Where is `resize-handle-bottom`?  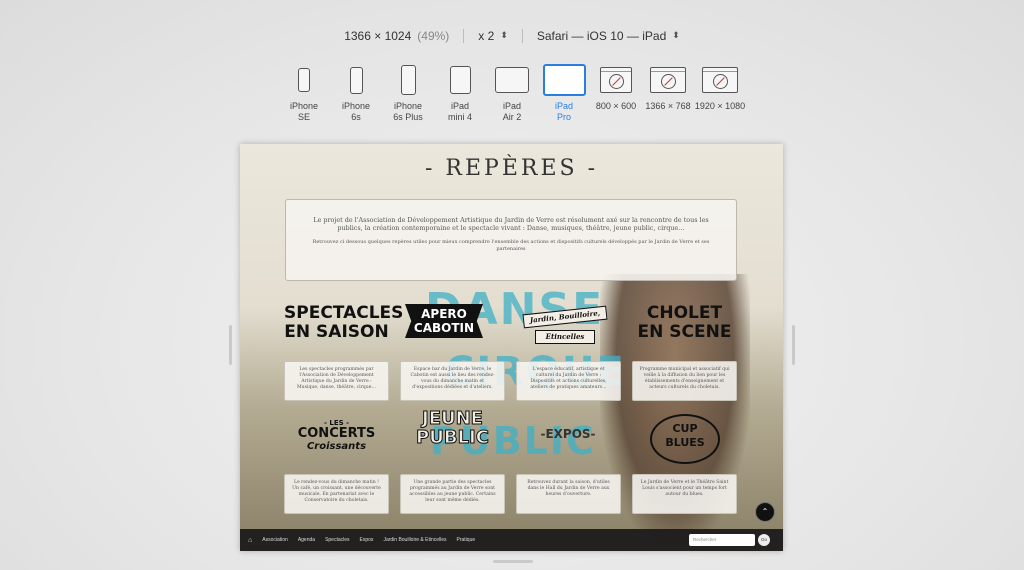 resize-handle-bottom is located at coordinates (513, 561).